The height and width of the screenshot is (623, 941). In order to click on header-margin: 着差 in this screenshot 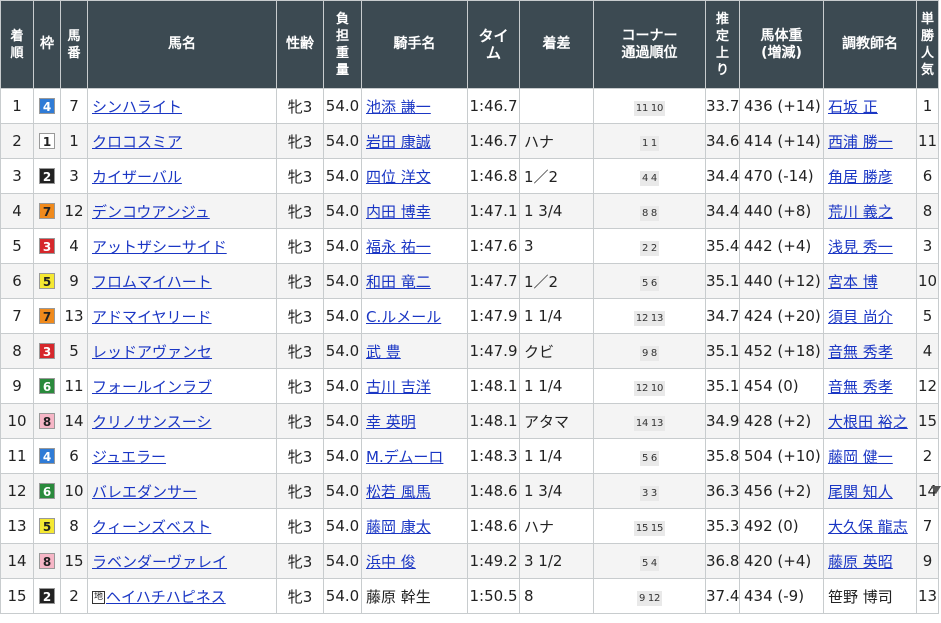, I will do `click(556, 44)`.